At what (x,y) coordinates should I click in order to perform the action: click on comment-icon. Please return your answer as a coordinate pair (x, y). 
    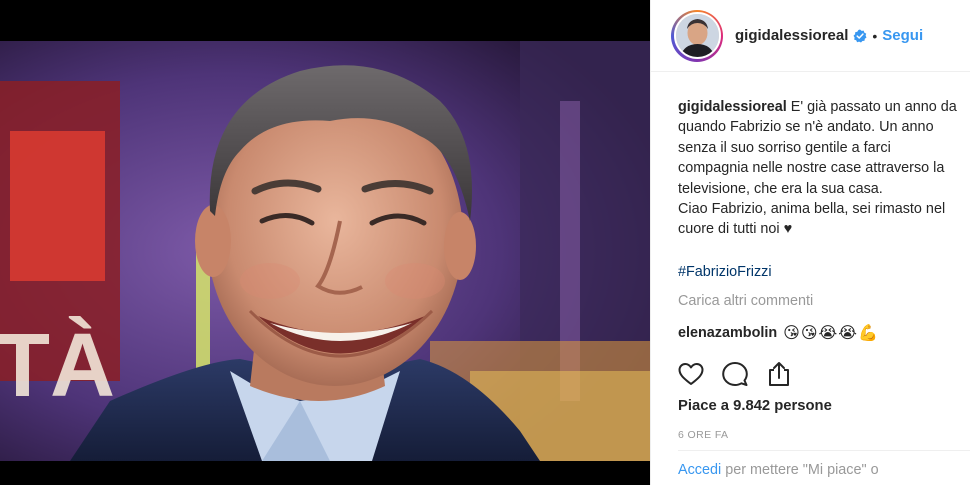
    Looking at the image, I should click on (735, 374).